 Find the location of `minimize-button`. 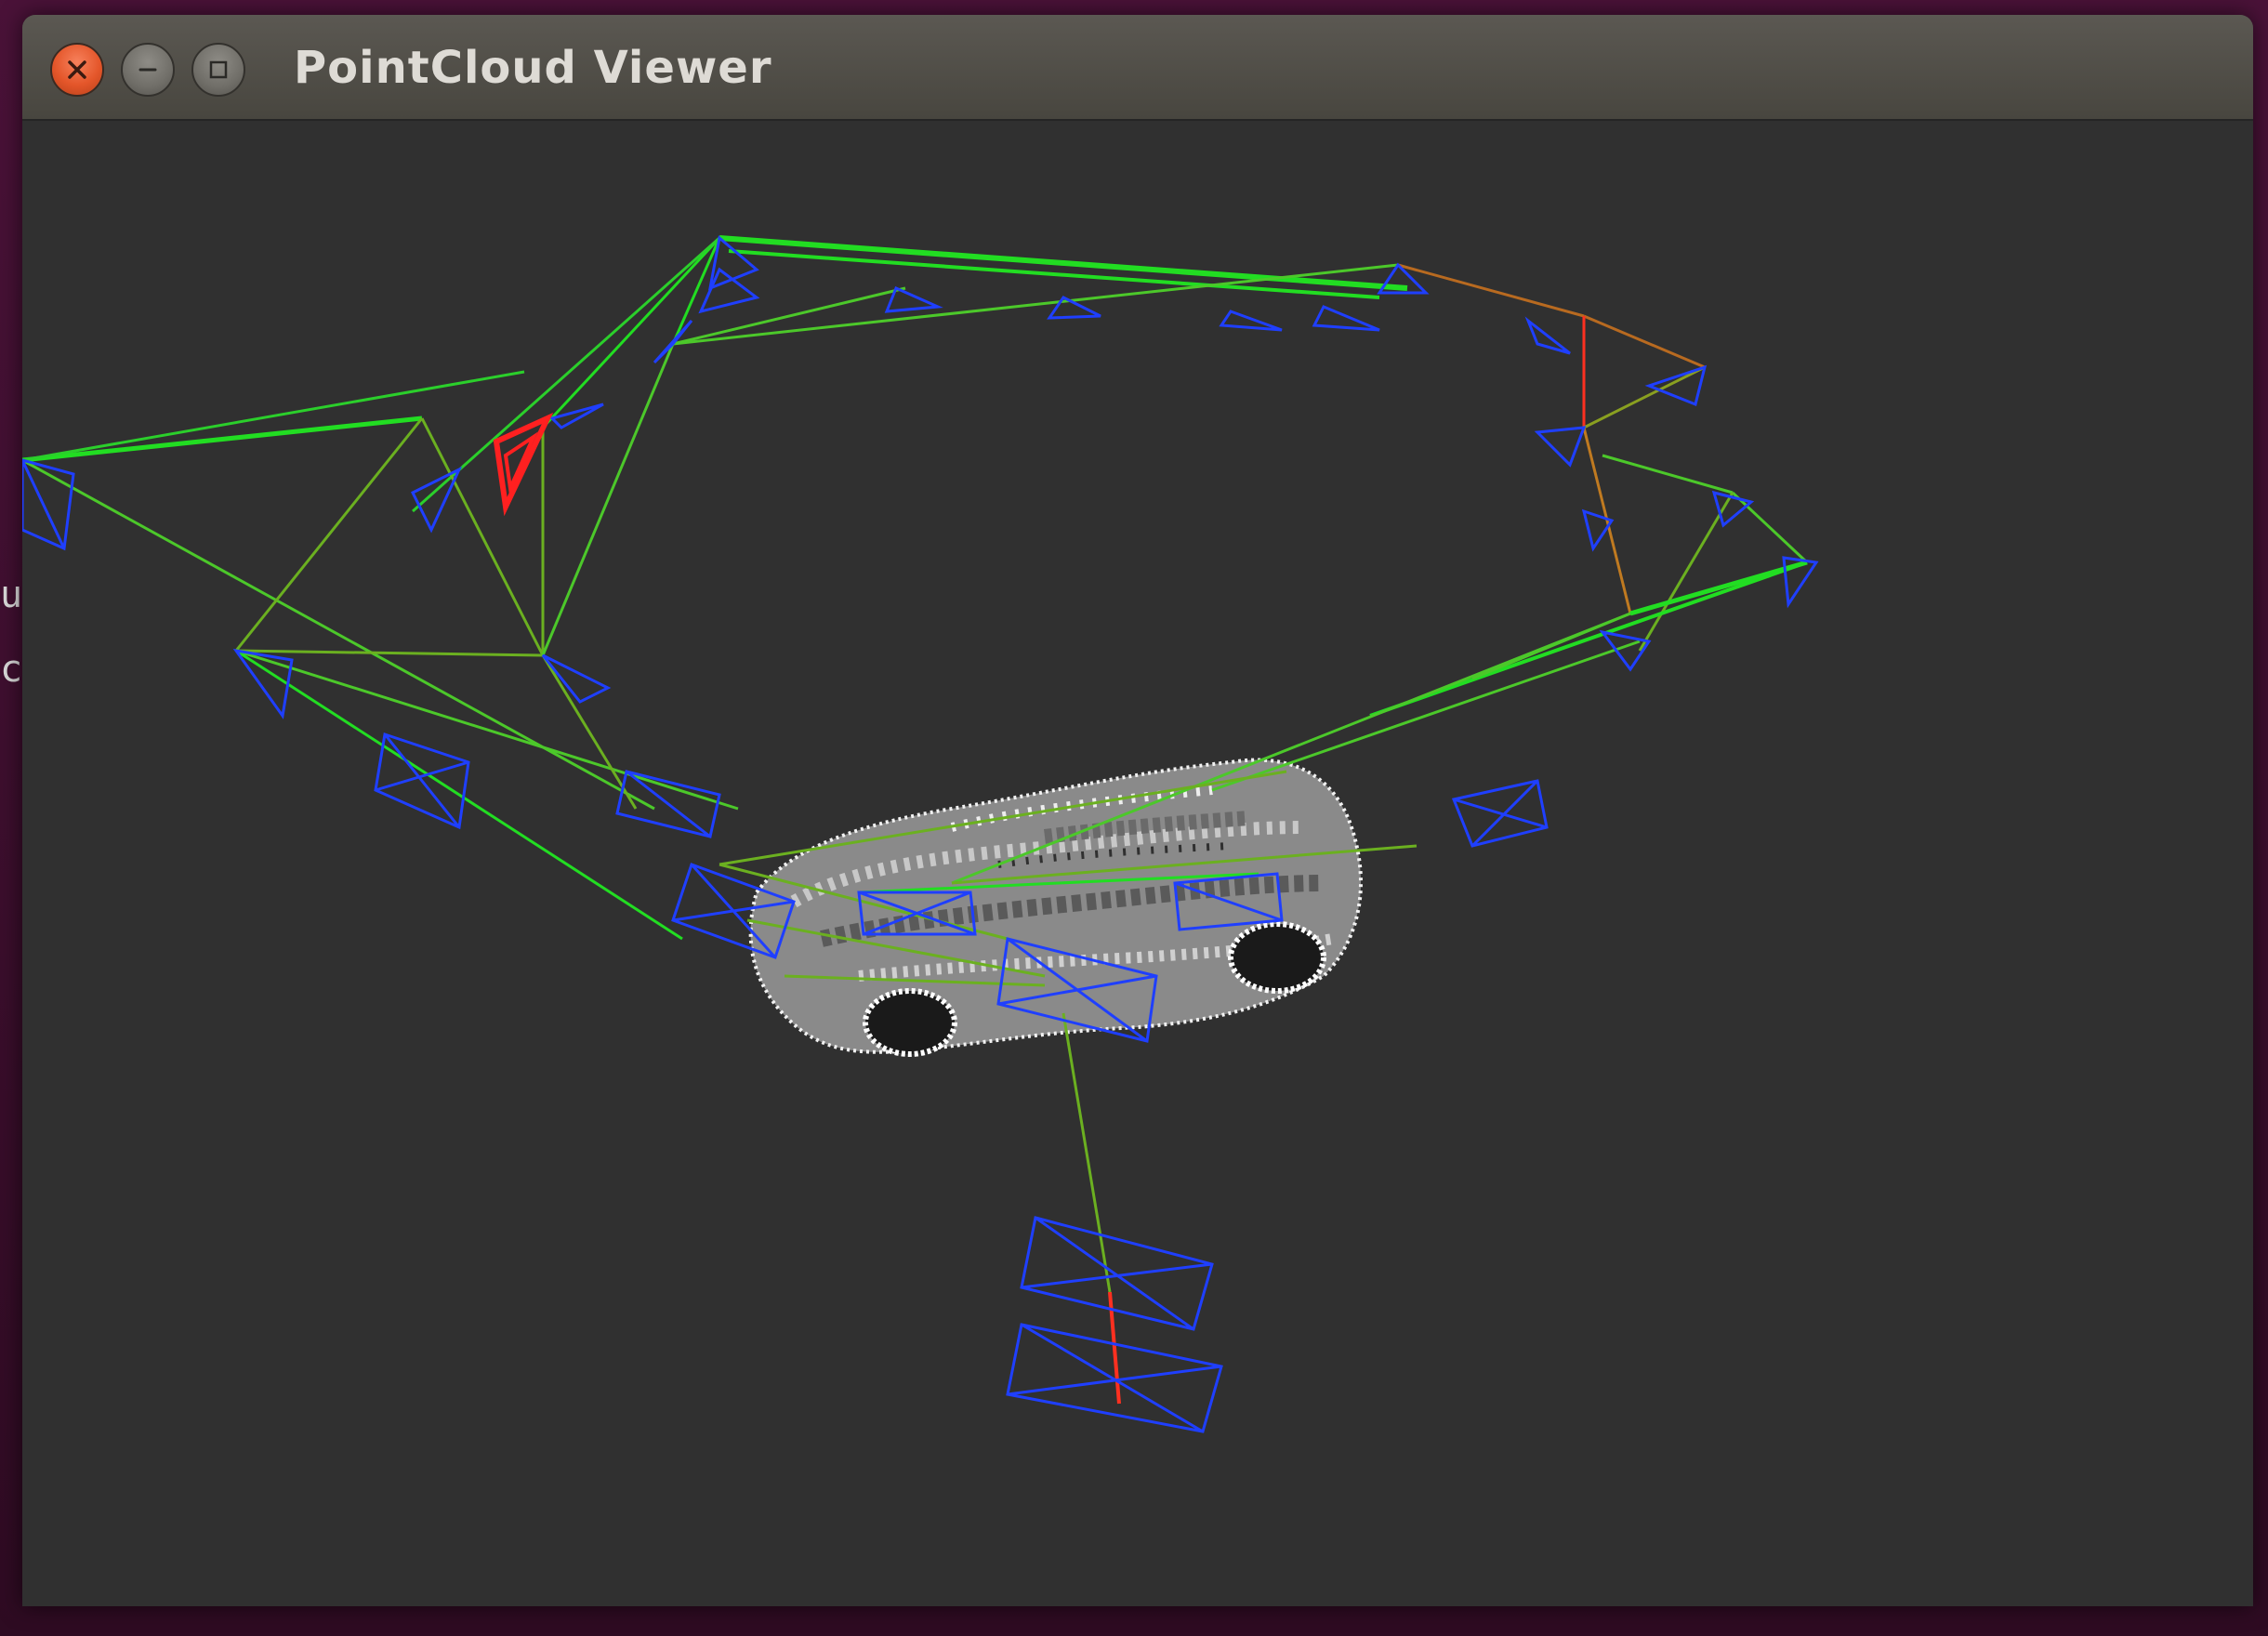

minimize-button is located at coordinates (148, 70).